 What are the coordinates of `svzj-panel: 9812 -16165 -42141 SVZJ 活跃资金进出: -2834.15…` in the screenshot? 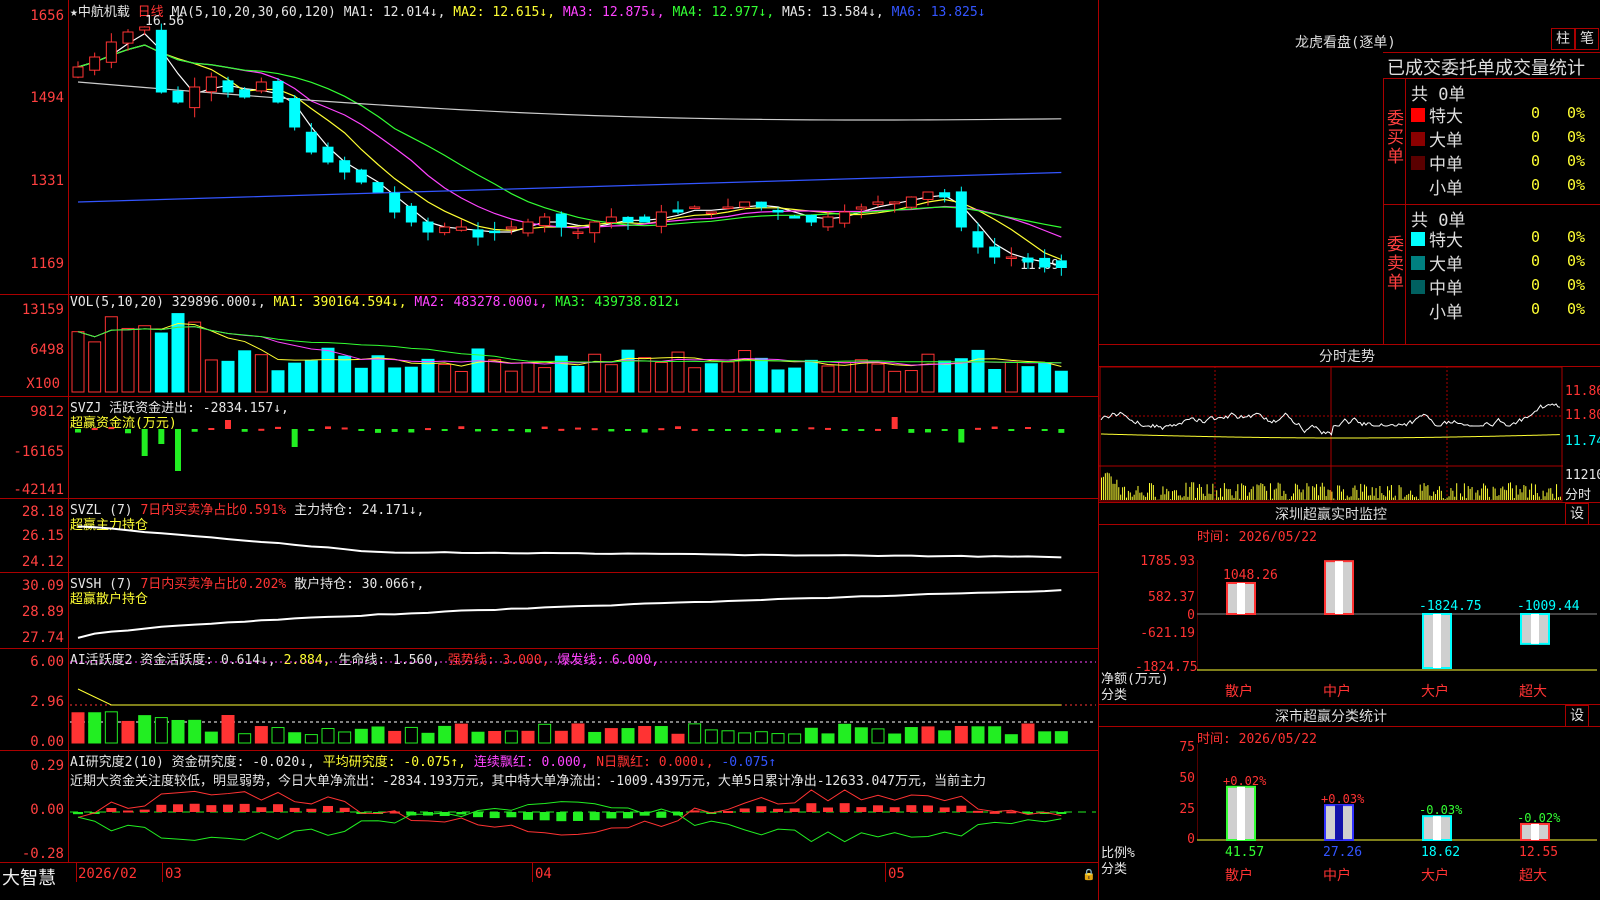 It's located at (549, 447).